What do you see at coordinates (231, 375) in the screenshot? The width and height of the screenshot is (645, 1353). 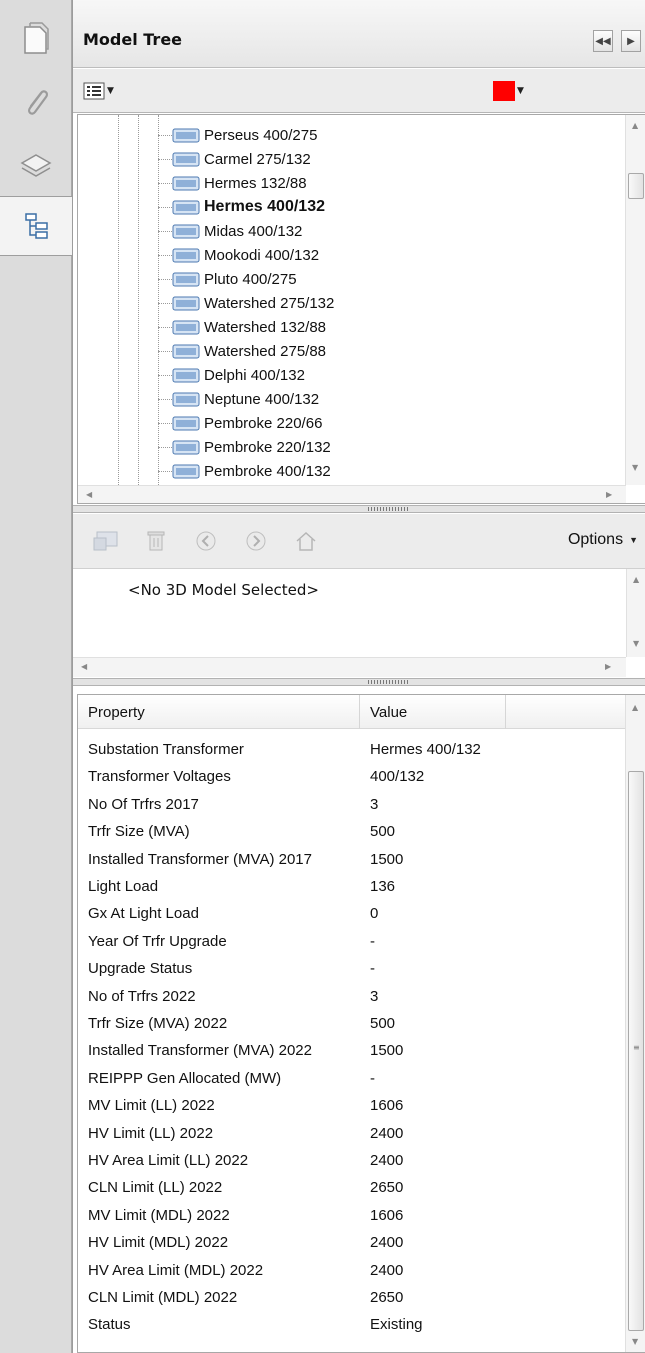 I see `tree-node: Delphi 400/132` at bounding box center [231, 375].